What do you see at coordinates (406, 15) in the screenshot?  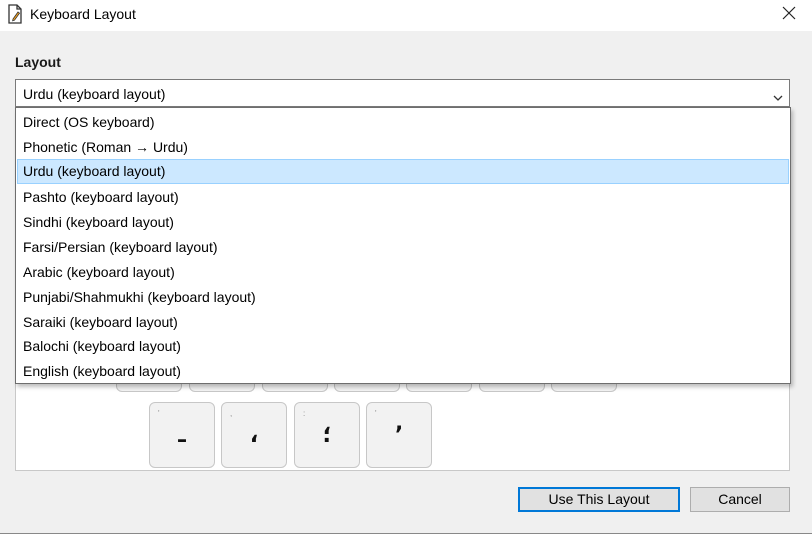 I see `title-bar: Keyboard Layout` at bounding box center [406, 15].